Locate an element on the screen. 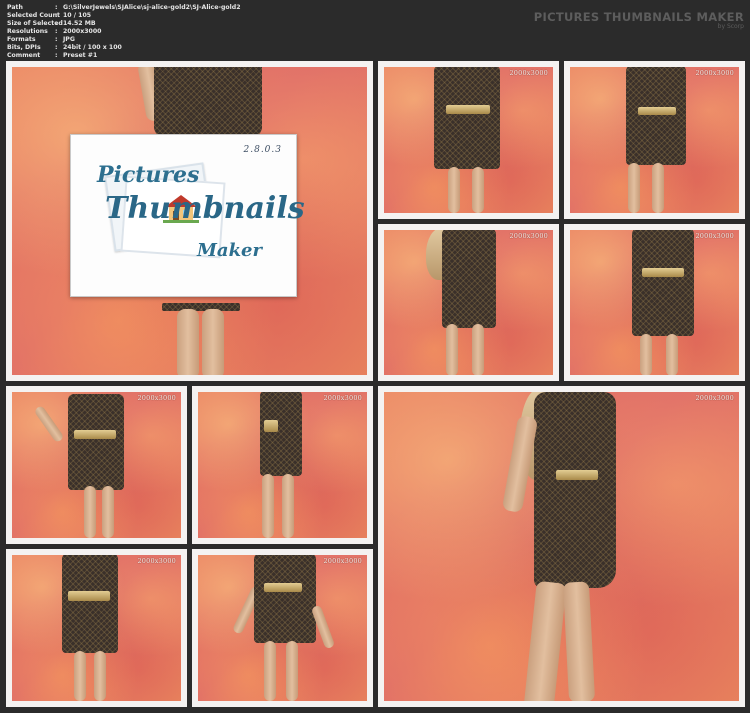 The height and width of the screenshot is (713, 750). info-key: Comment is located at coordinates (24, 55).